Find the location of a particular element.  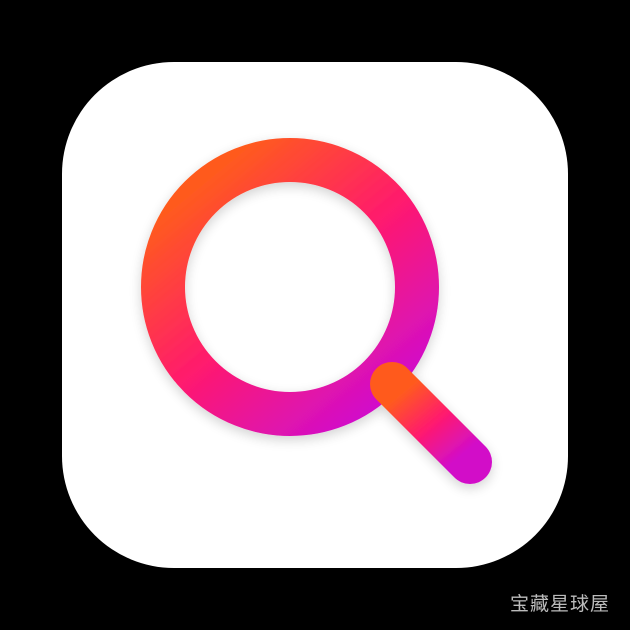

magnifier-handle is located at coordinates (431, 423).